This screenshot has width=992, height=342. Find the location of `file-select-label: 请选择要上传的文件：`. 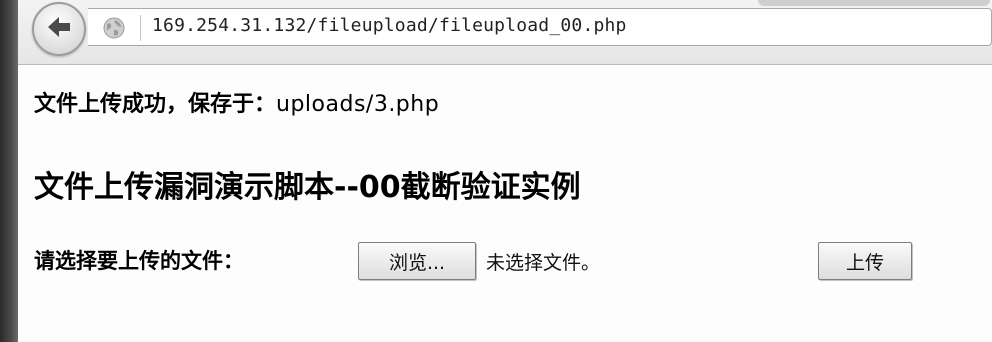

file-select-label: 请选择要上传的文件： is located at coordinates (139, 261).